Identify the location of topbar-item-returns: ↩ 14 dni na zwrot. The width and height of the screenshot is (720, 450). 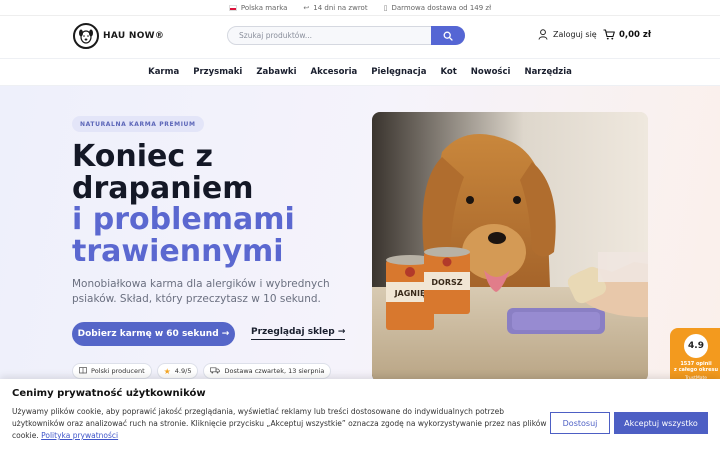
(335, 8).